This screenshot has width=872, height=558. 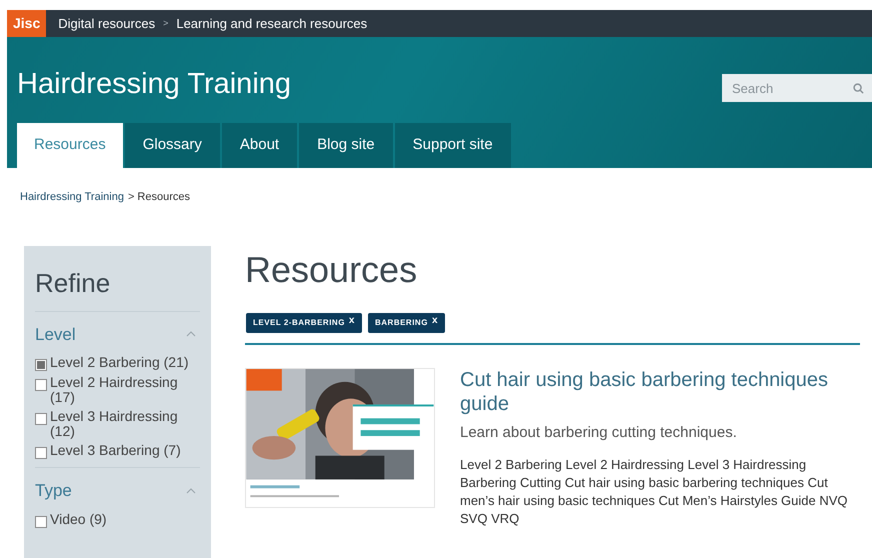 What do you see at coordinates (599, 432) in the screenshot?
I see `result-summary: Learn about barbering cutting techniques.` at bounding box center [599, 432].